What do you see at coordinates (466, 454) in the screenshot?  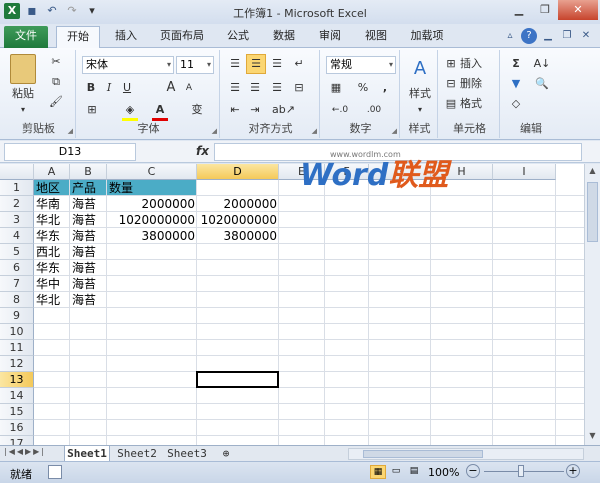 I see `horizontal-scrollbar` at bounding box center [466, 454].